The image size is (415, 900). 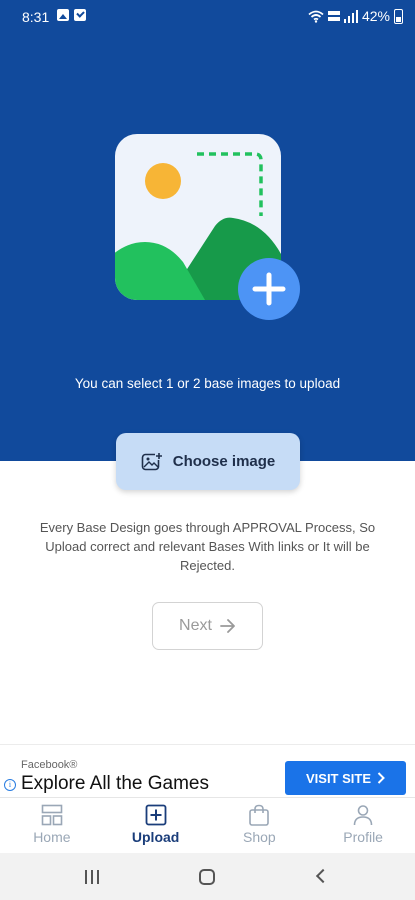 What do you see at coordinates (195, 625) in the screenshot?
I see `next-label: Next` at bounding box center [195, 625].